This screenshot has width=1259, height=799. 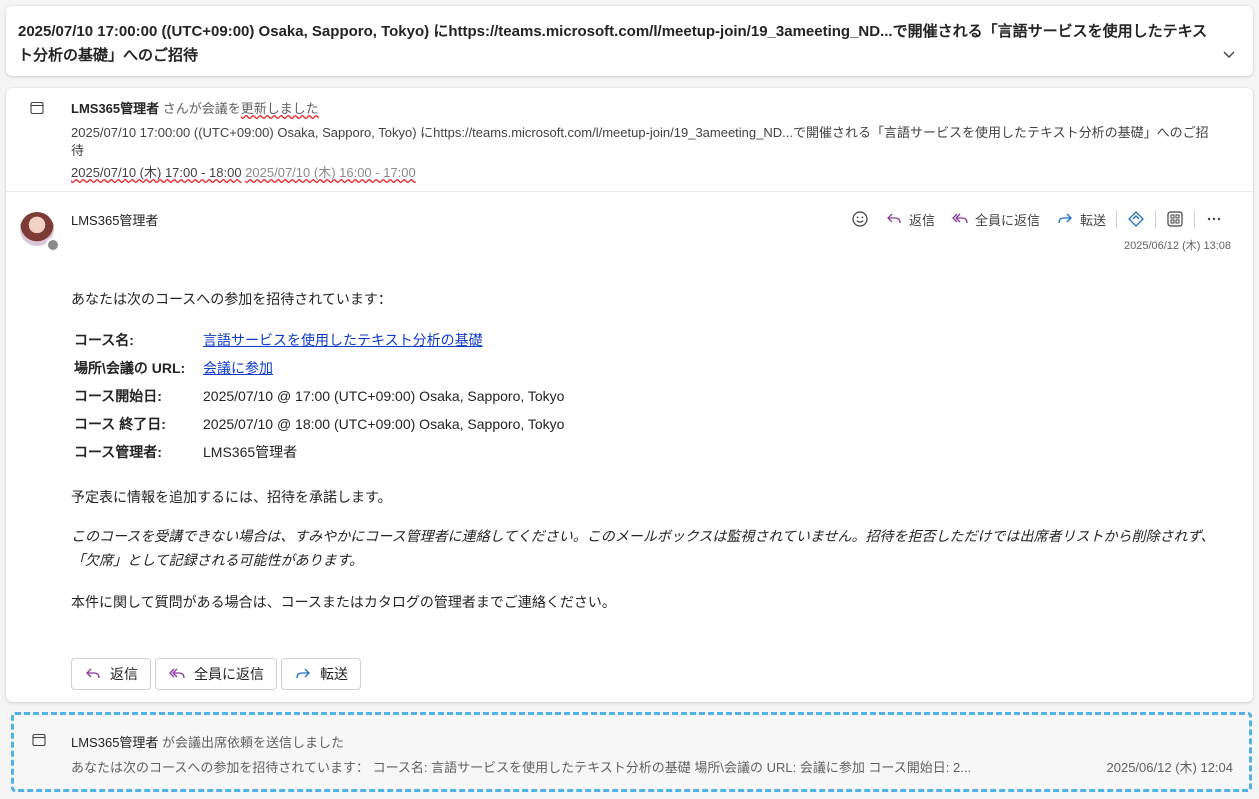 What do you see at coordinates (231, 497) in the screenshot?
I see `accept-instruction: 予定表に情報を追加するには、招待を承諾します。` at bounding box center [231, 497].